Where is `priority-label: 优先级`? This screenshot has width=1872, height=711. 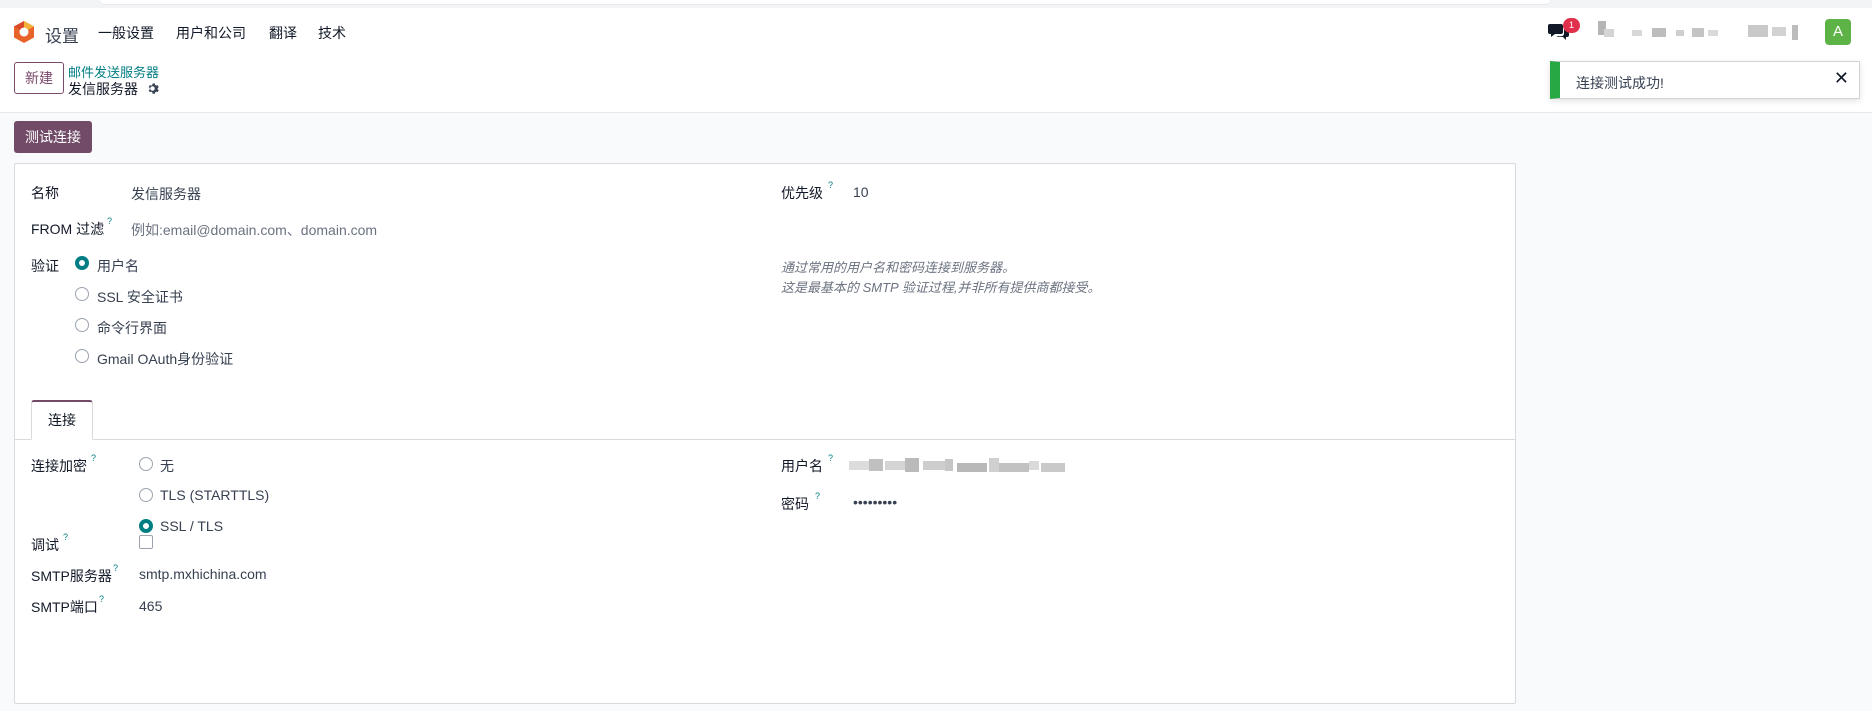
priority-label: 优先级 is located at coordinates (802, 193).